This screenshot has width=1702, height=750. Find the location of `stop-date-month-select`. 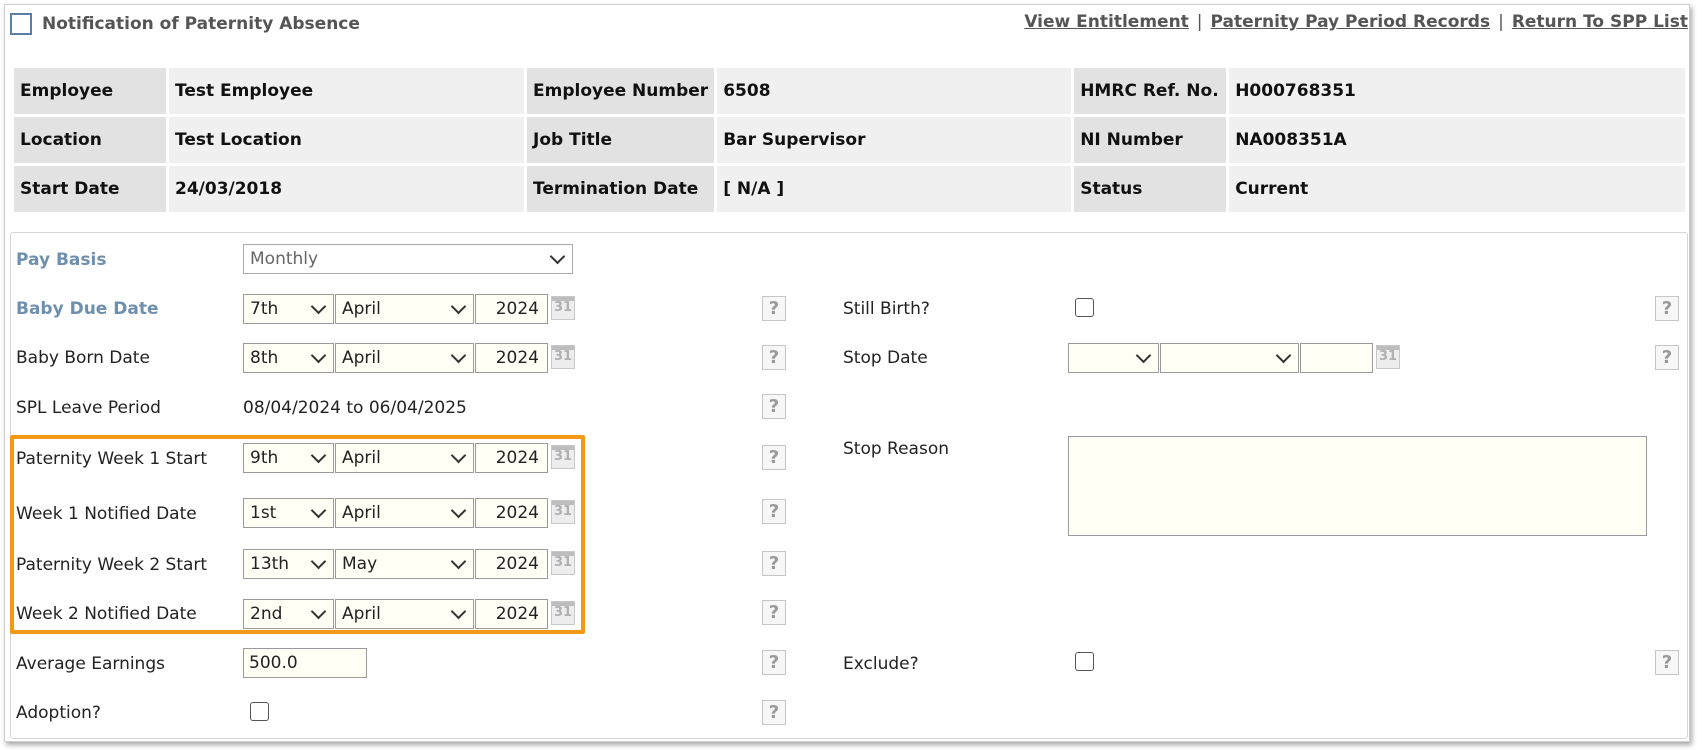

stop-date-month-select is located at coordinates (1229, 358).